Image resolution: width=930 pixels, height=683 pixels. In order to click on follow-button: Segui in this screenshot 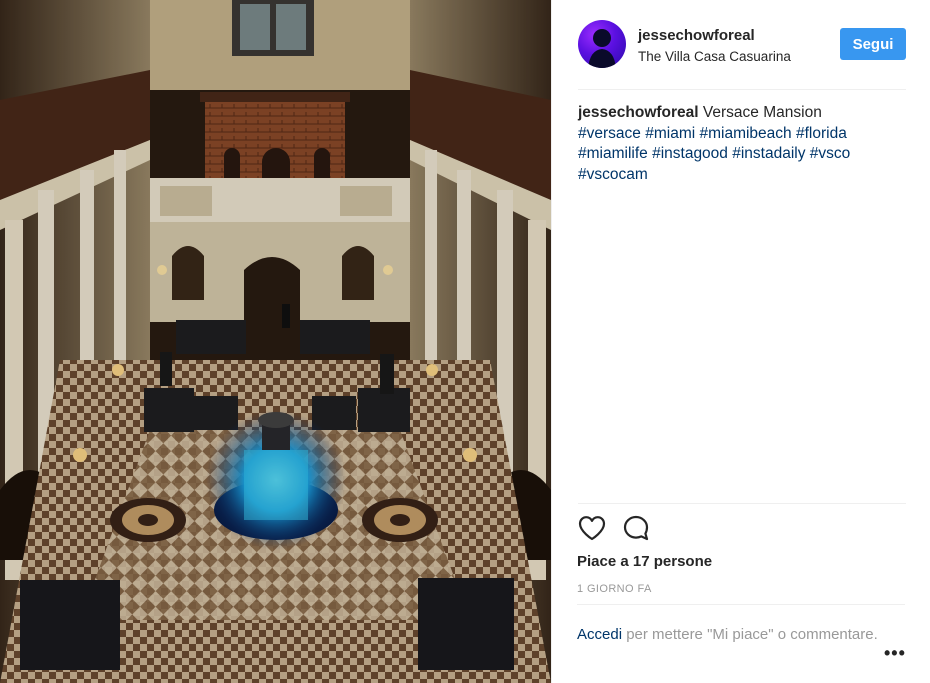, I will do `click(873, 44)`.